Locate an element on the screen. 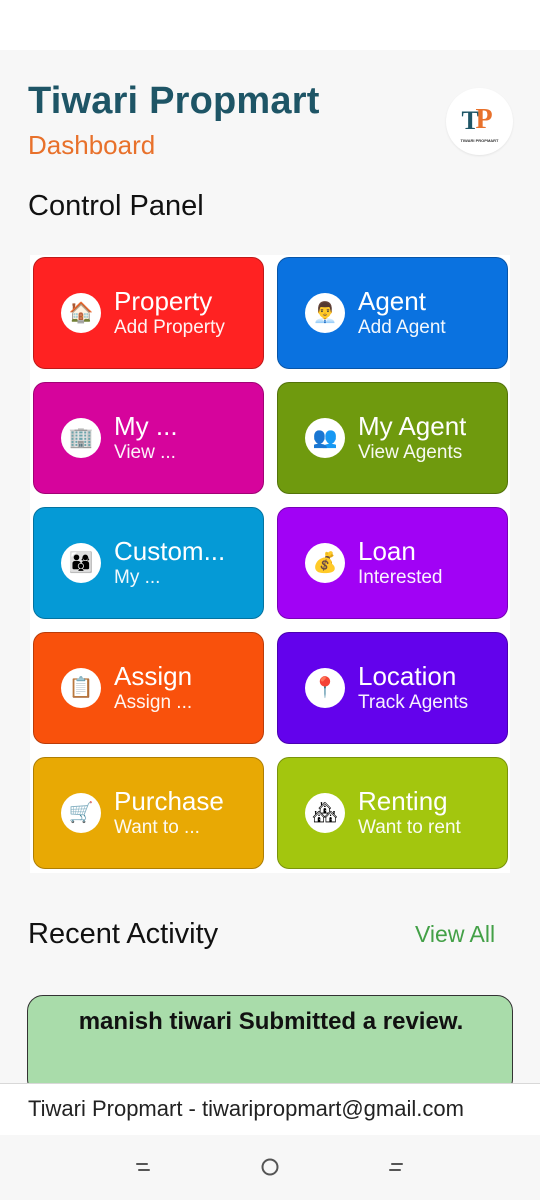 The width and height of the screenshot is (540, 1200). back-icon is located at coordinates (396, 1167).